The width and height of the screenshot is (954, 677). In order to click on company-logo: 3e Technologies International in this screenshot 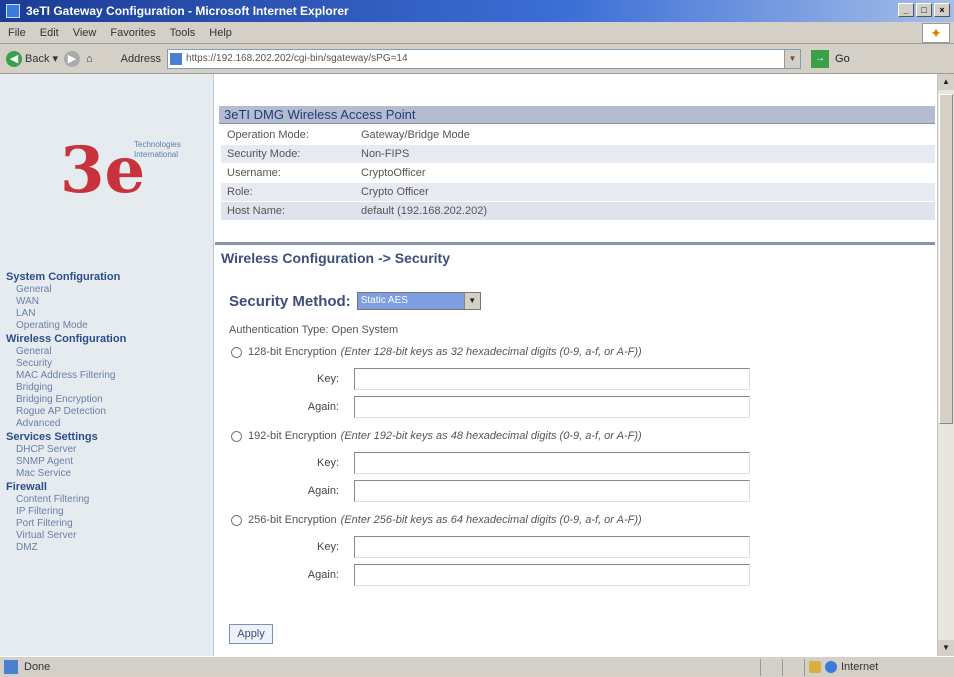, I will do `click(130, 171)`.